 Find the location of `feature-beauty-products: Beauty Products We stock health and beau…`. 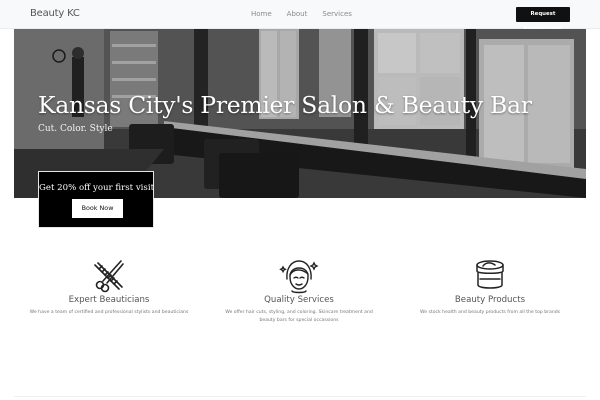

feature-beauty-products: Beauty Products We stock health and beau… is located at coordinates (490, 286).